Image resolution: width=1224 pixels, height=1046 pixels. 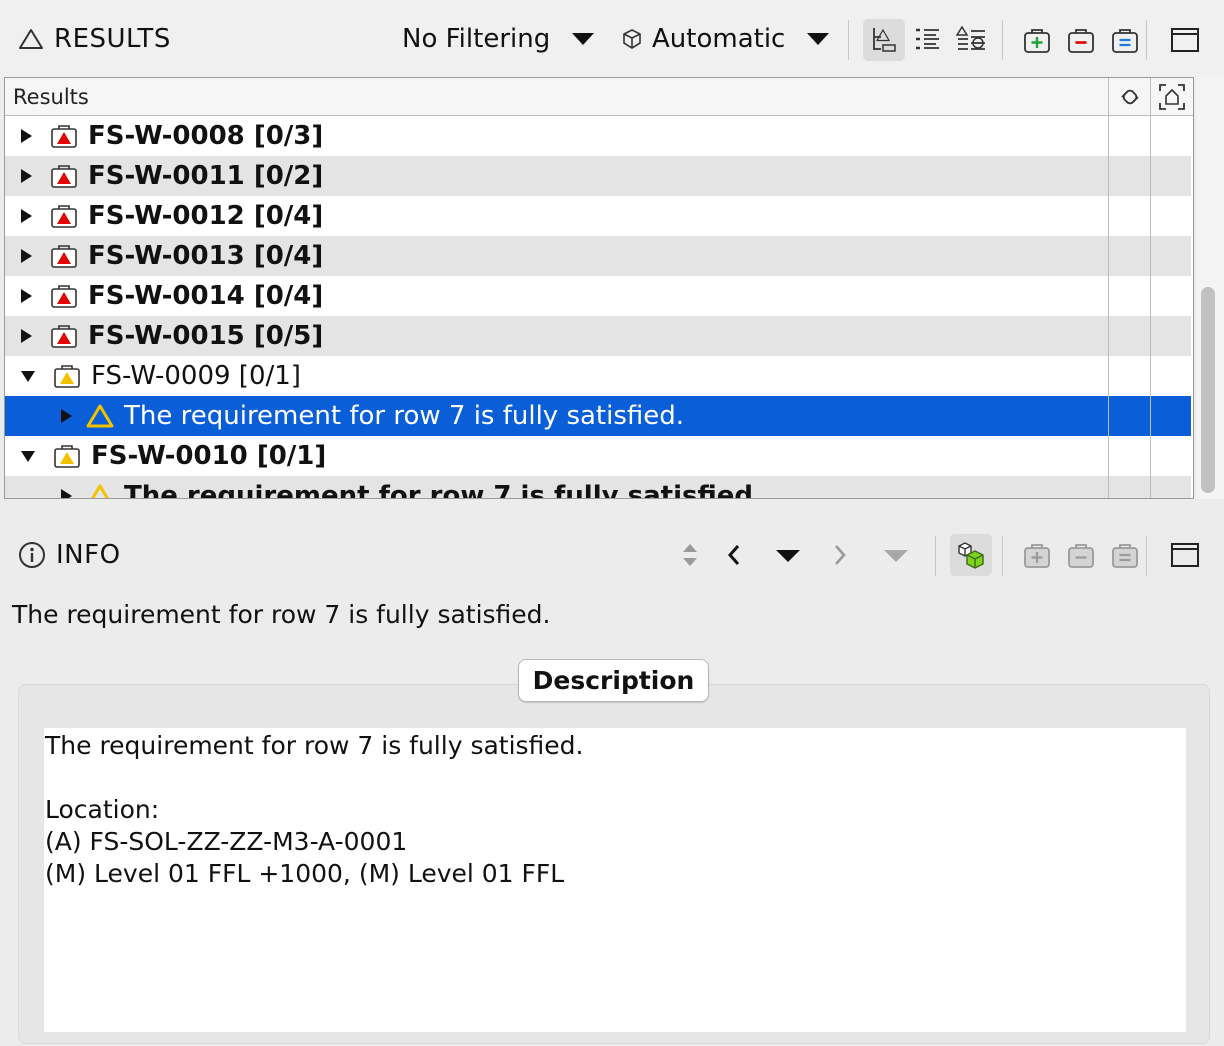 What do you see at coordinates (884, 40) in the screenshot?
I see `tree-view-button` at bounding box center [884, 40].